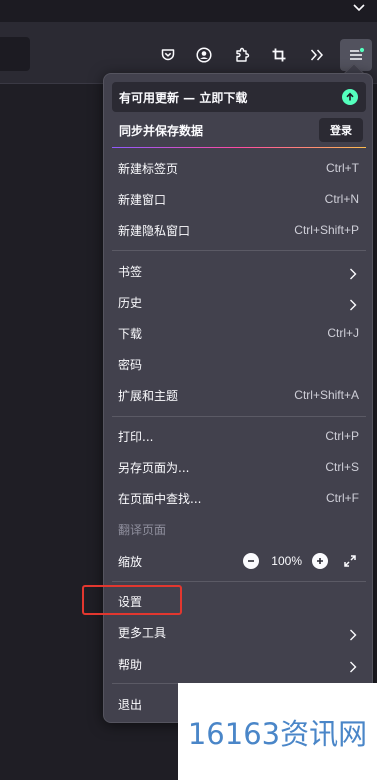 The width and height of the screenshot is (377, 780). Describe the element at coordinates (342, 436) in the screenshot. I see `menu-item-shortcut: Ctrl+P` at that location.